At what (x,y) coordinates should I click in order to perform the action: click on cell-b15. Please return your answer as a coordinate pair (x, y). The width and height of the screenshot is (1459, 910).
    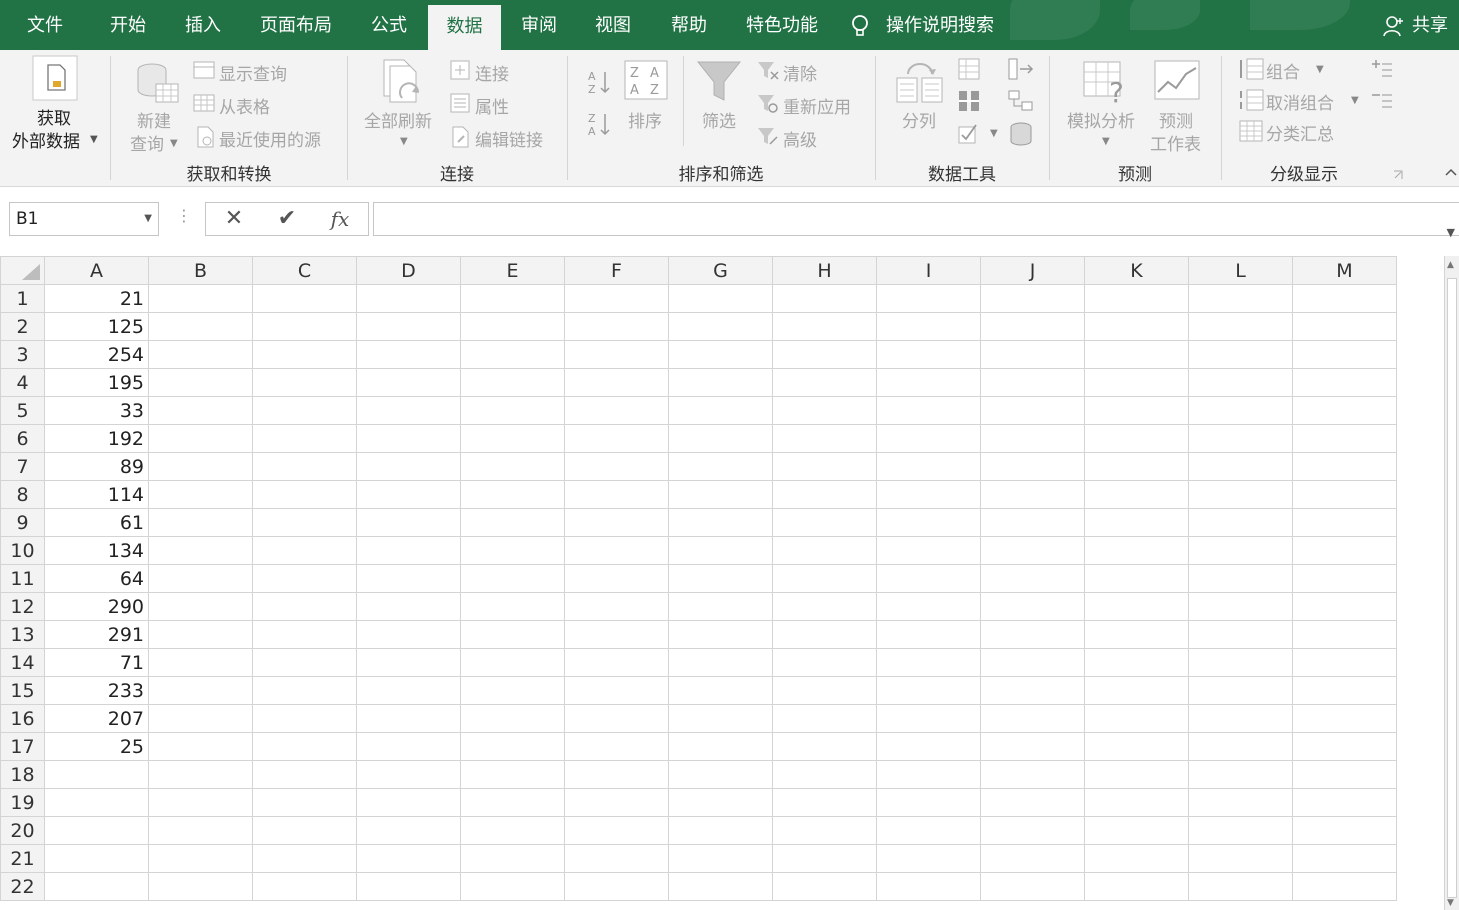
    Looking at the image, I should click on (200, 690).